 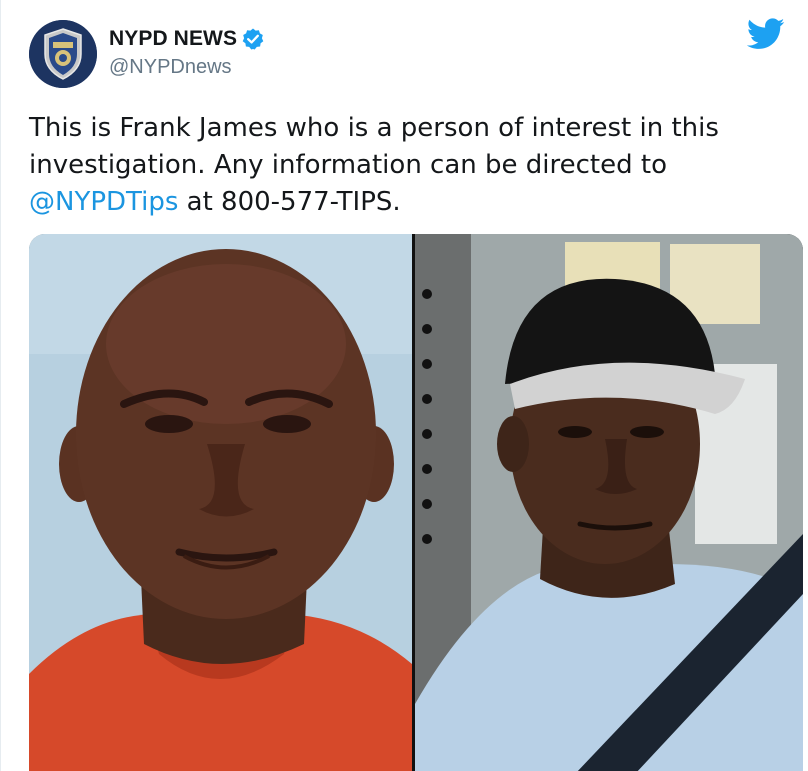 I want to click on user-names: NYPD NEWS @NYPDnews, so click(x=187, y=52).